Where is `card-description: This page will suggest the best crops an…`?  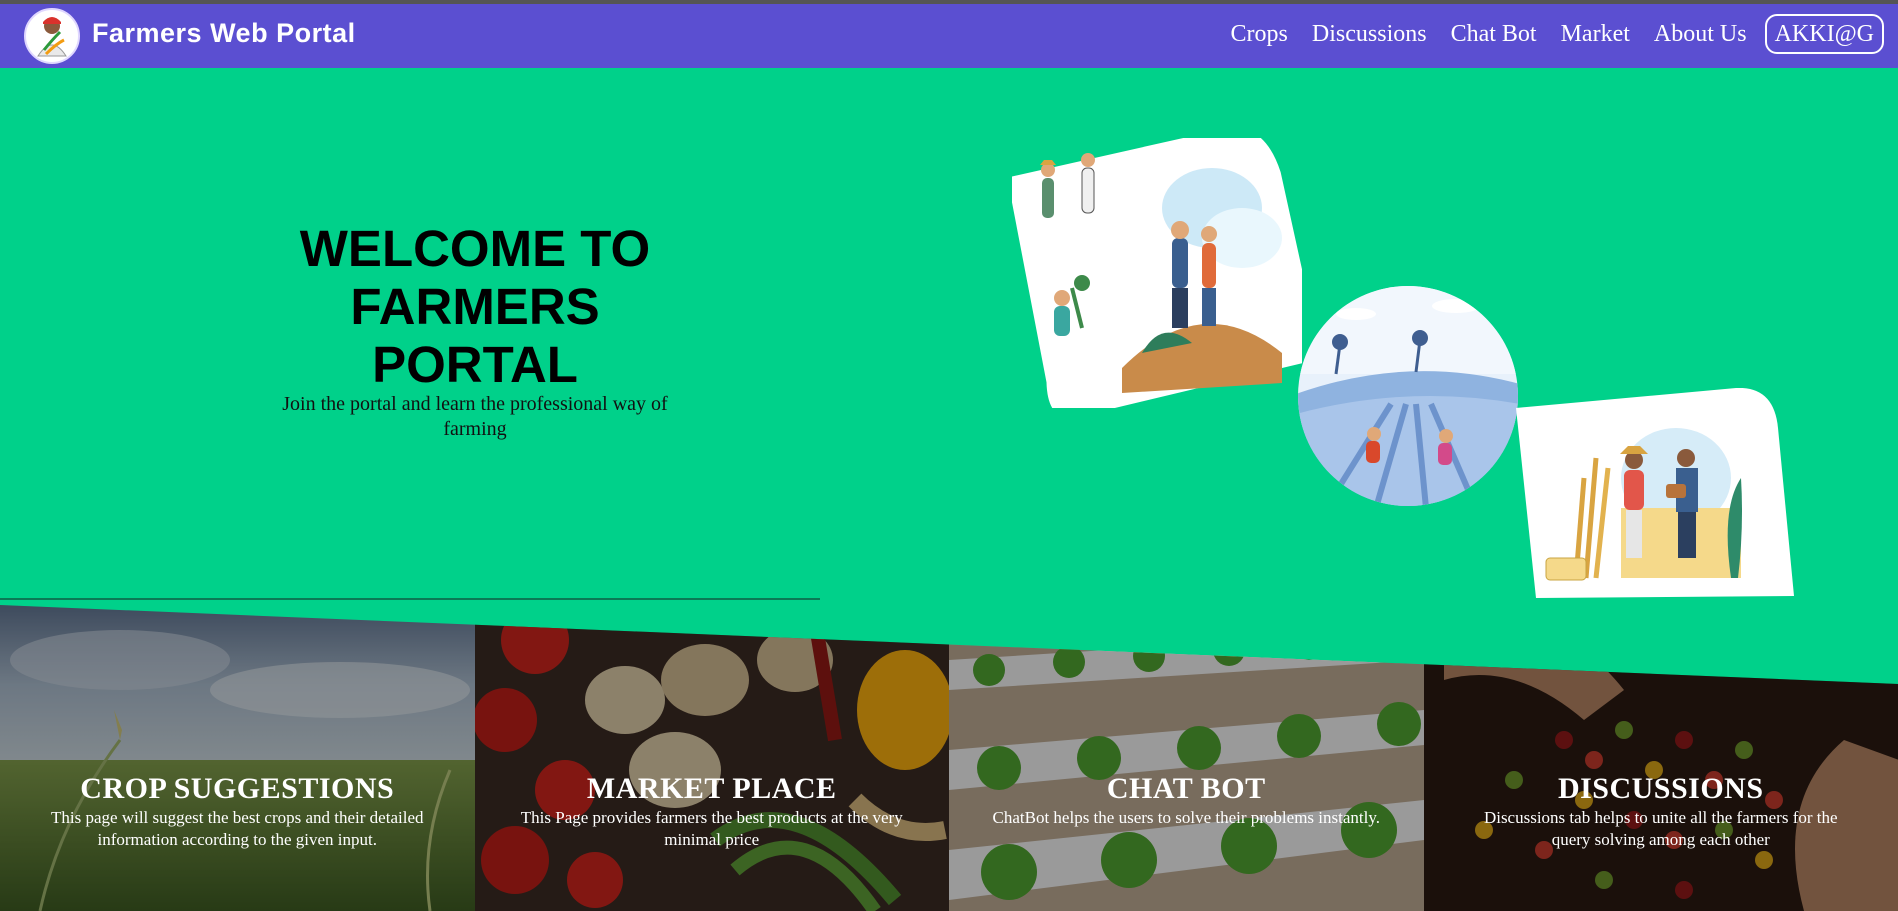
card-description: This page will suggest the best crops an… is located at coordinates (237, 828).